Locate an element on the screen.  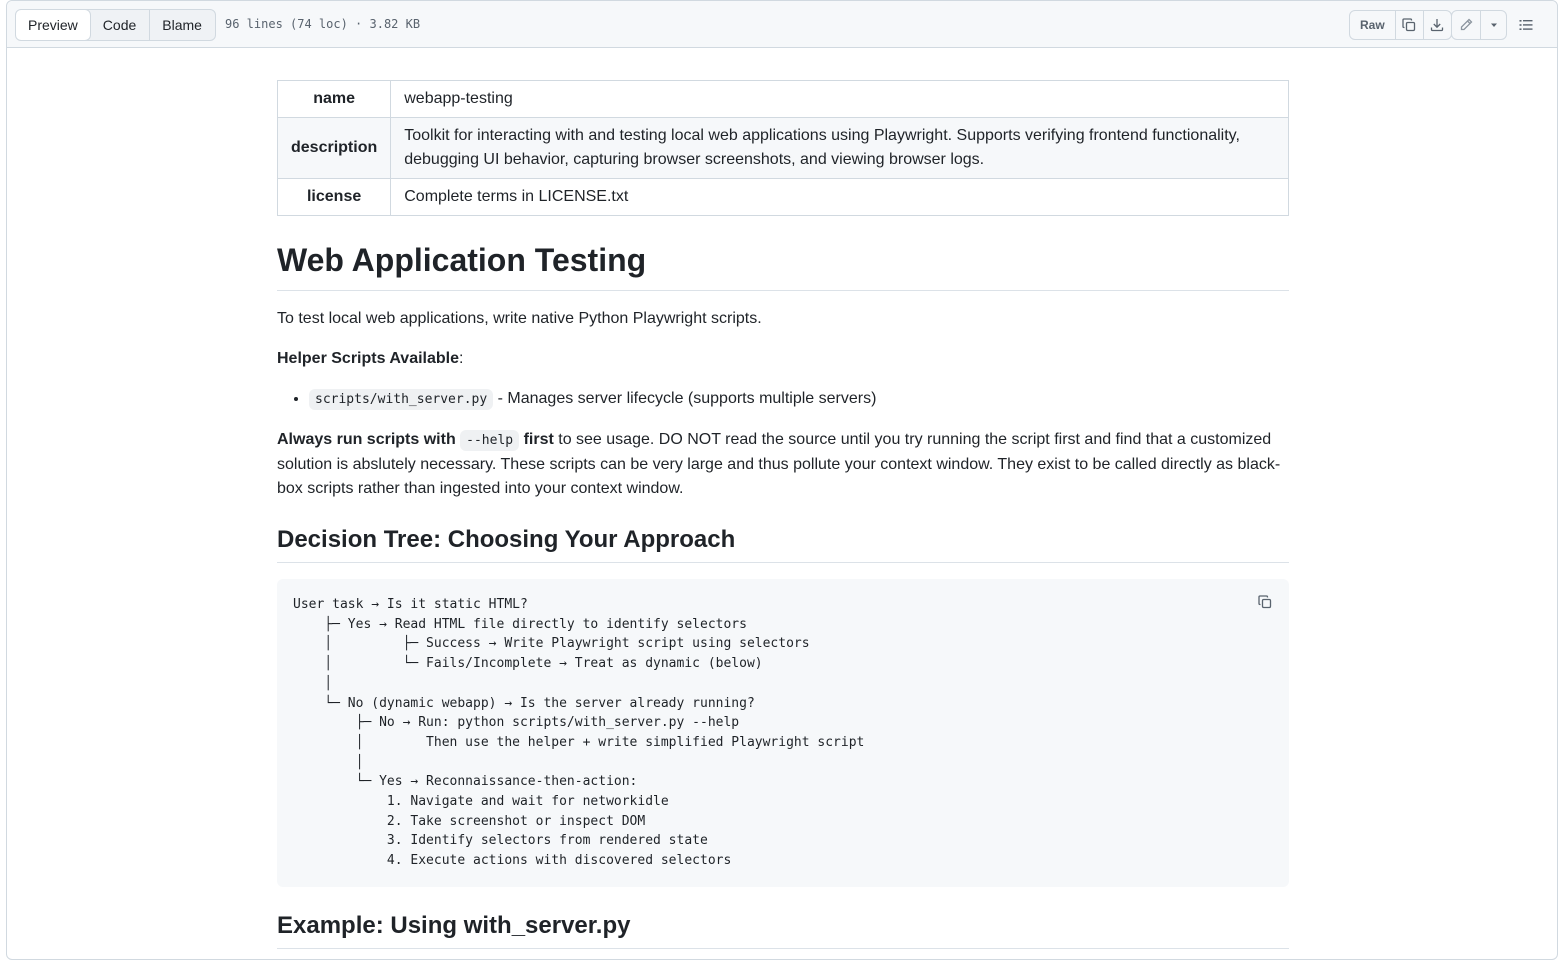
edit-button is located at coordinates (1466, 25).